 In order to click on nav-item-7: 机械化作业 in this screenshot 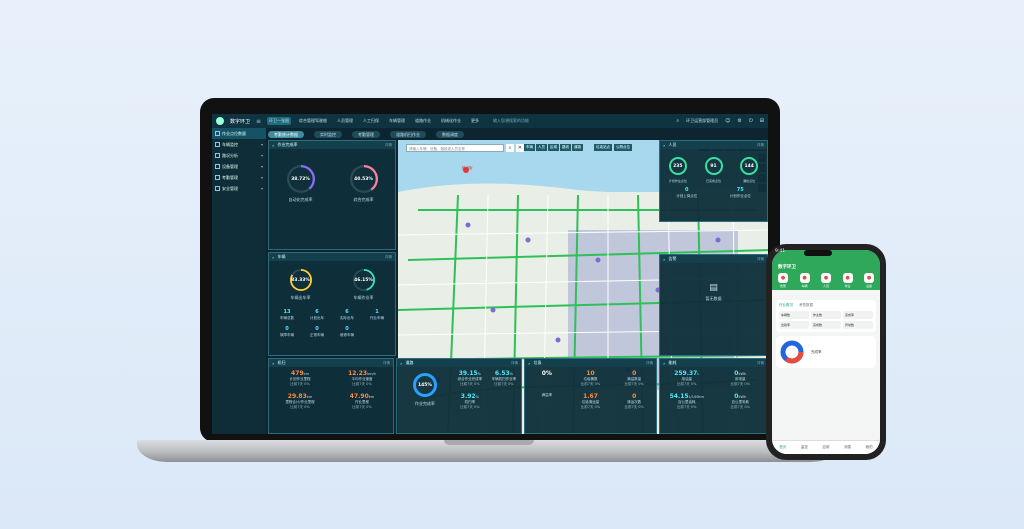, I will do `click(451, 121)`.